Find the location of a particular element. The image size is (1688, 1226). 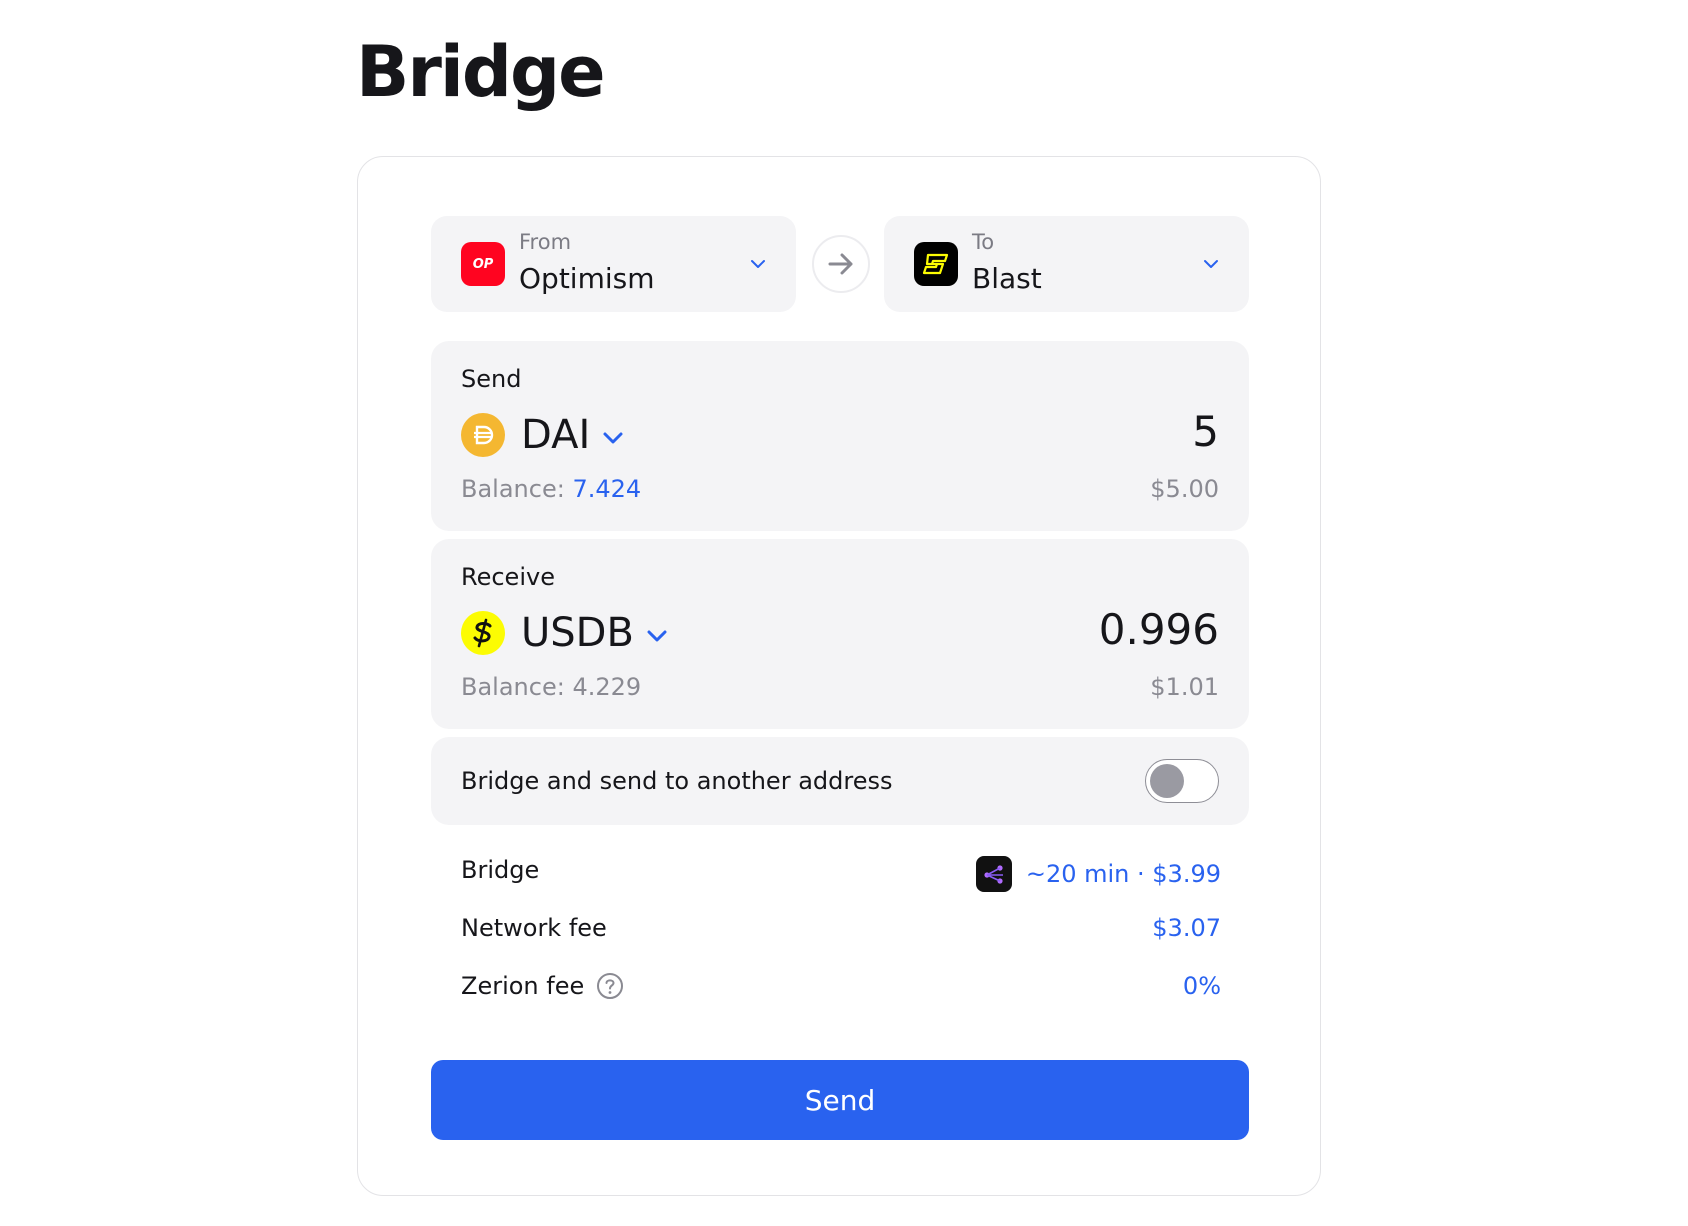

send-to-address-row: Bridge and send to another address is located at coordinates (840, 781).